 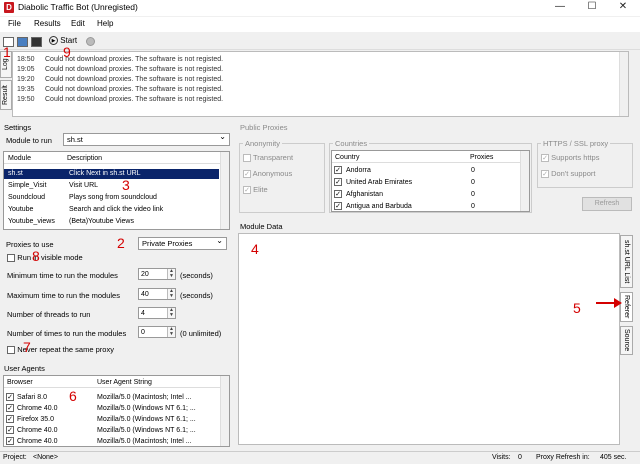 I want to click on modules-scrollbar, so click(x=224, y=190).